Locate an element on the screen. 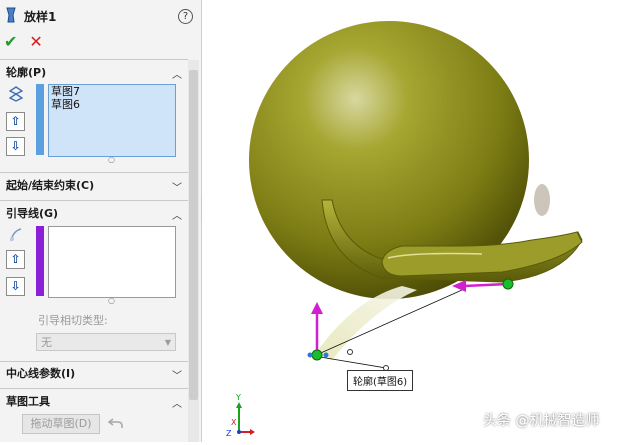  undo-icon is located at coordinates (115, 424).